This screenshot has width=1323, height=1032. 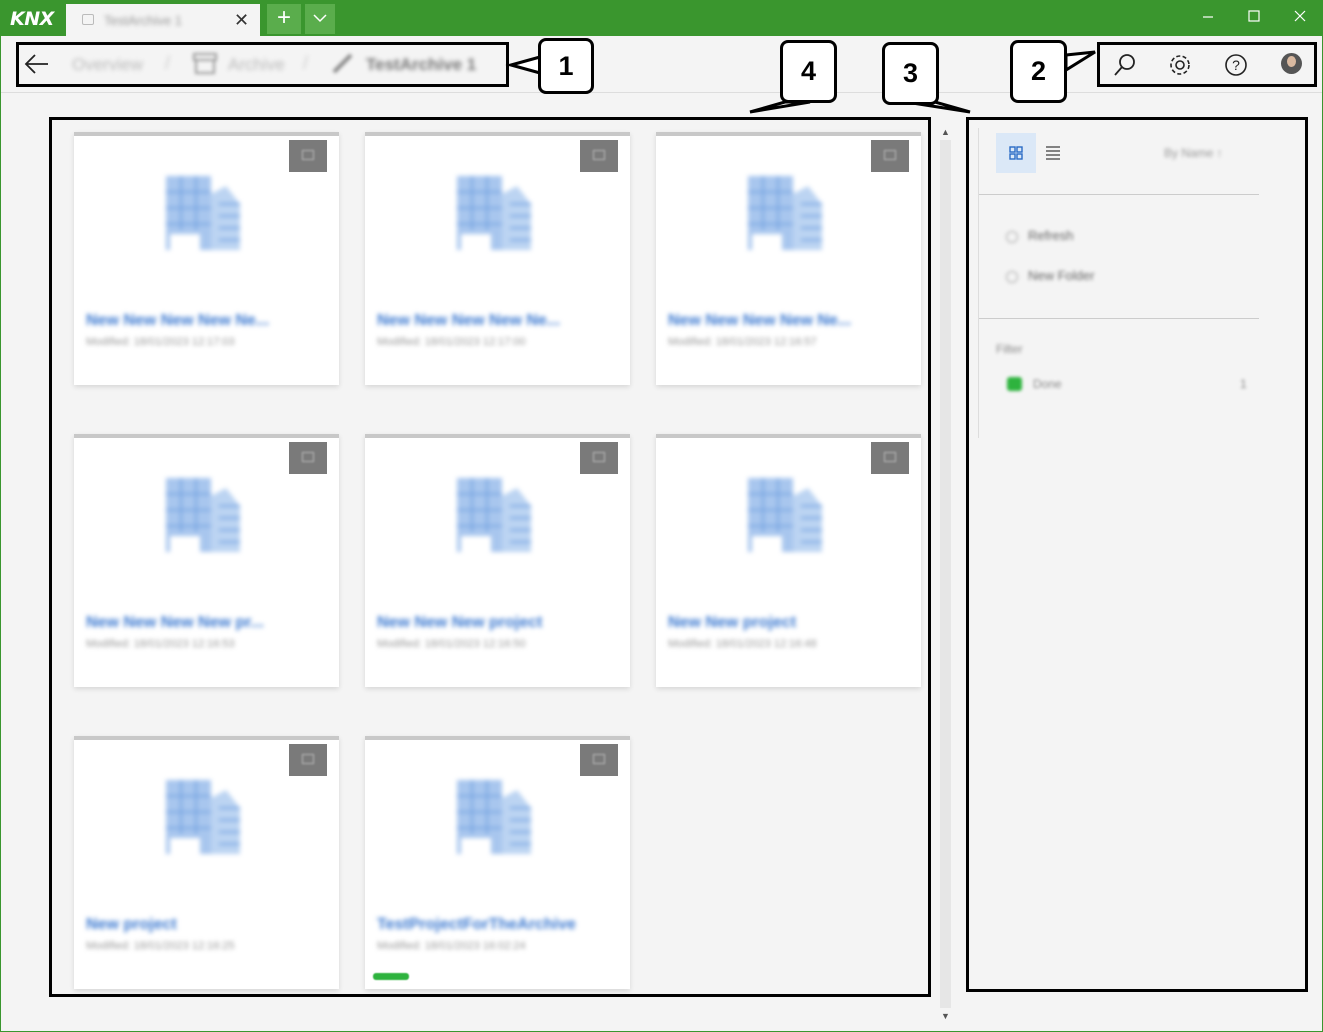 I want to click on callout-pointers, so click(x=800, y=82).